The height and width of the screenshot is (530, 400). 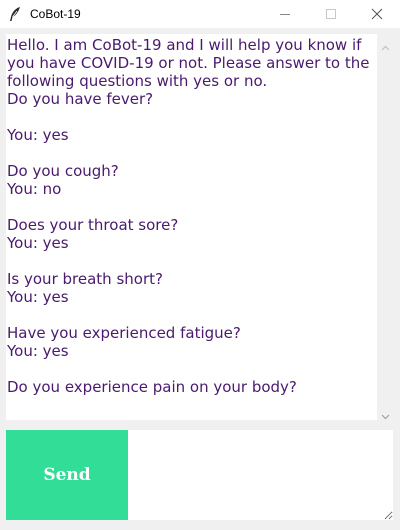 I want to click on minimize-button, so click(x=285, y=14).